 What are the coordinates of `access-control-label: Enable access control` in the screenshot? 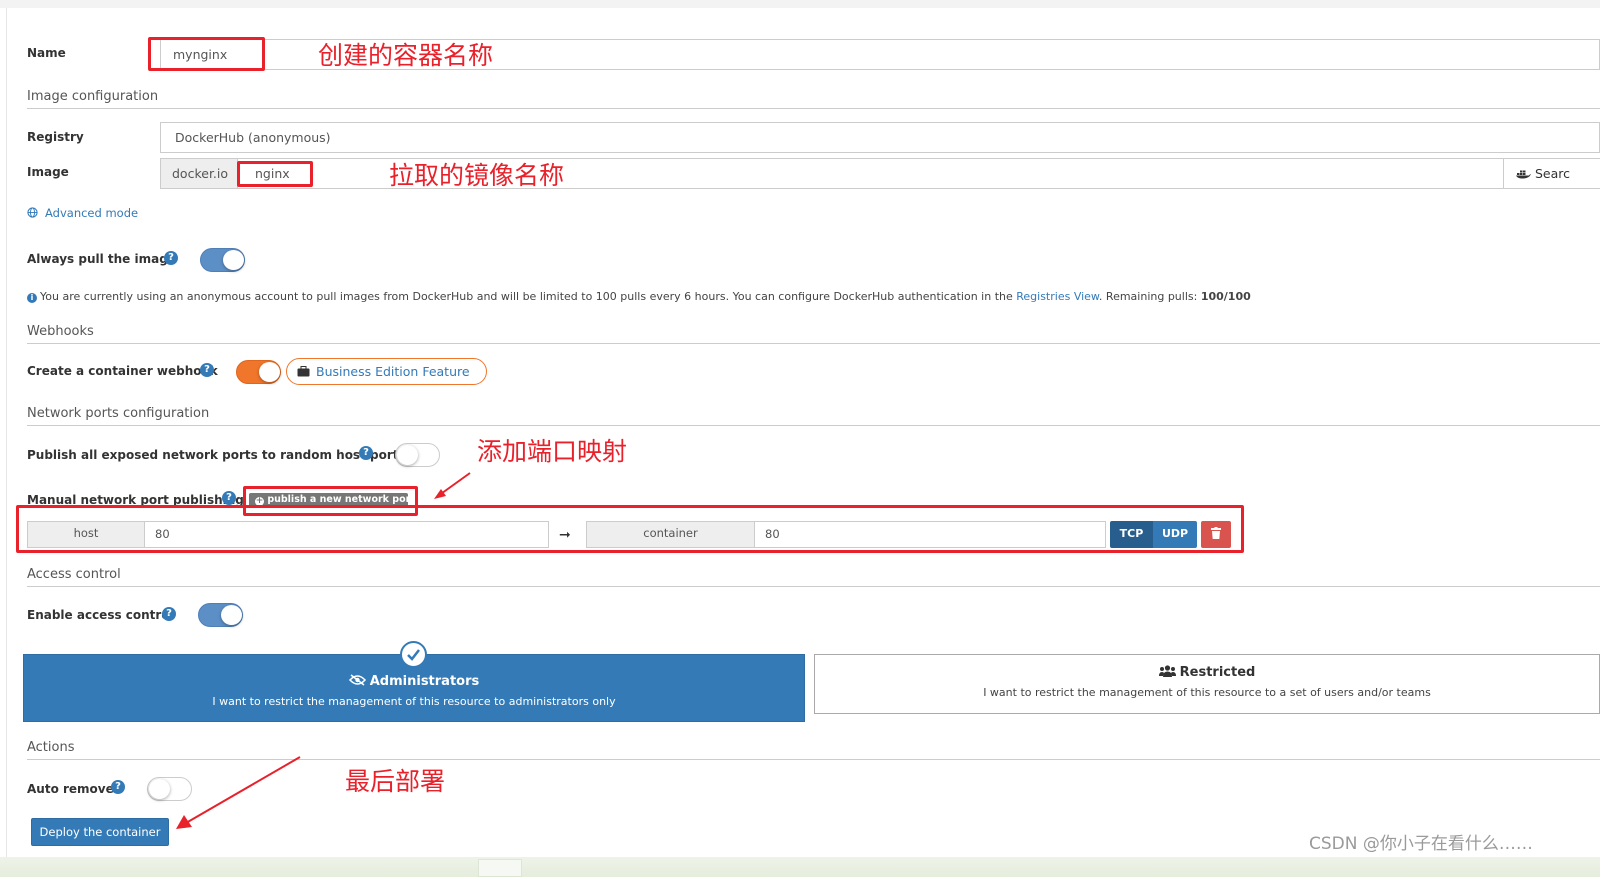 It's located at (100, 615).